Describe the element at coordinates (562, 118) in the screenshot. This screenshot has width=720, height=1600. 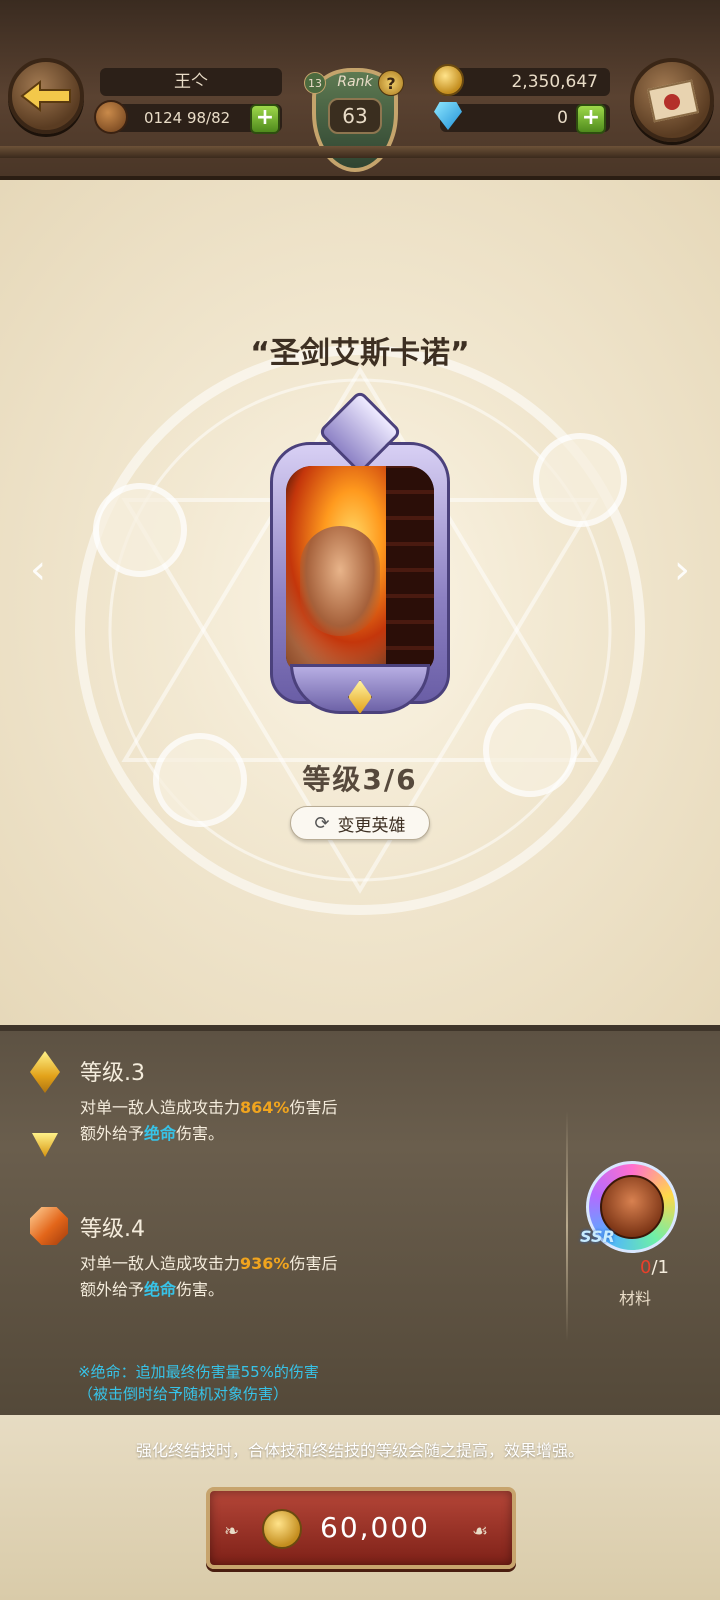
I see `gem-value: 0` at that location.